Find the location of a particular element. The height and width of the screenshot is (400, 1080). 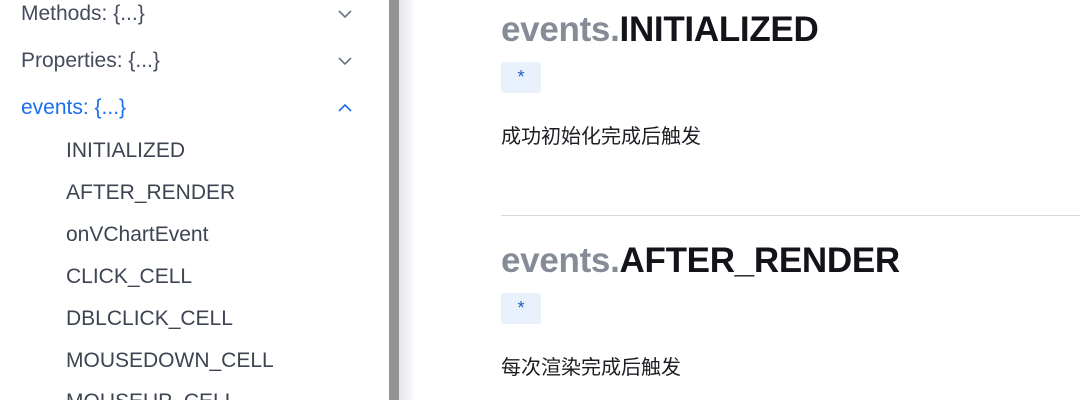

event-title: events.AFTER_RENDER is located at coordinates (700, 261).